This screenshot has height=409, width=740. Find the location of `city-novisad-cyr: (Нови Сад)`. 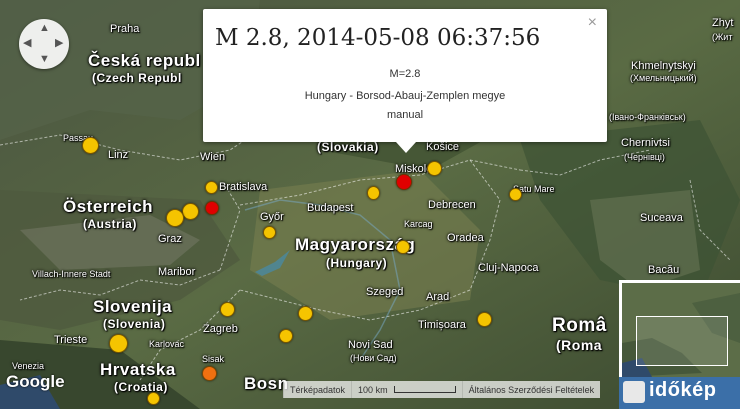

city-novisad-cyr: (Нови Сад) is located at coordinates (373, 358).